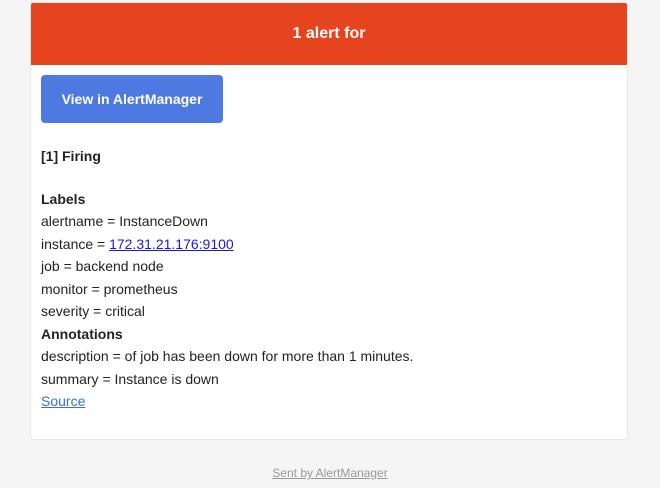 Image resolution: width=660 pixels, height=488 pixels. I want to click on alert-header: 1 alert for, so click(329, 34).